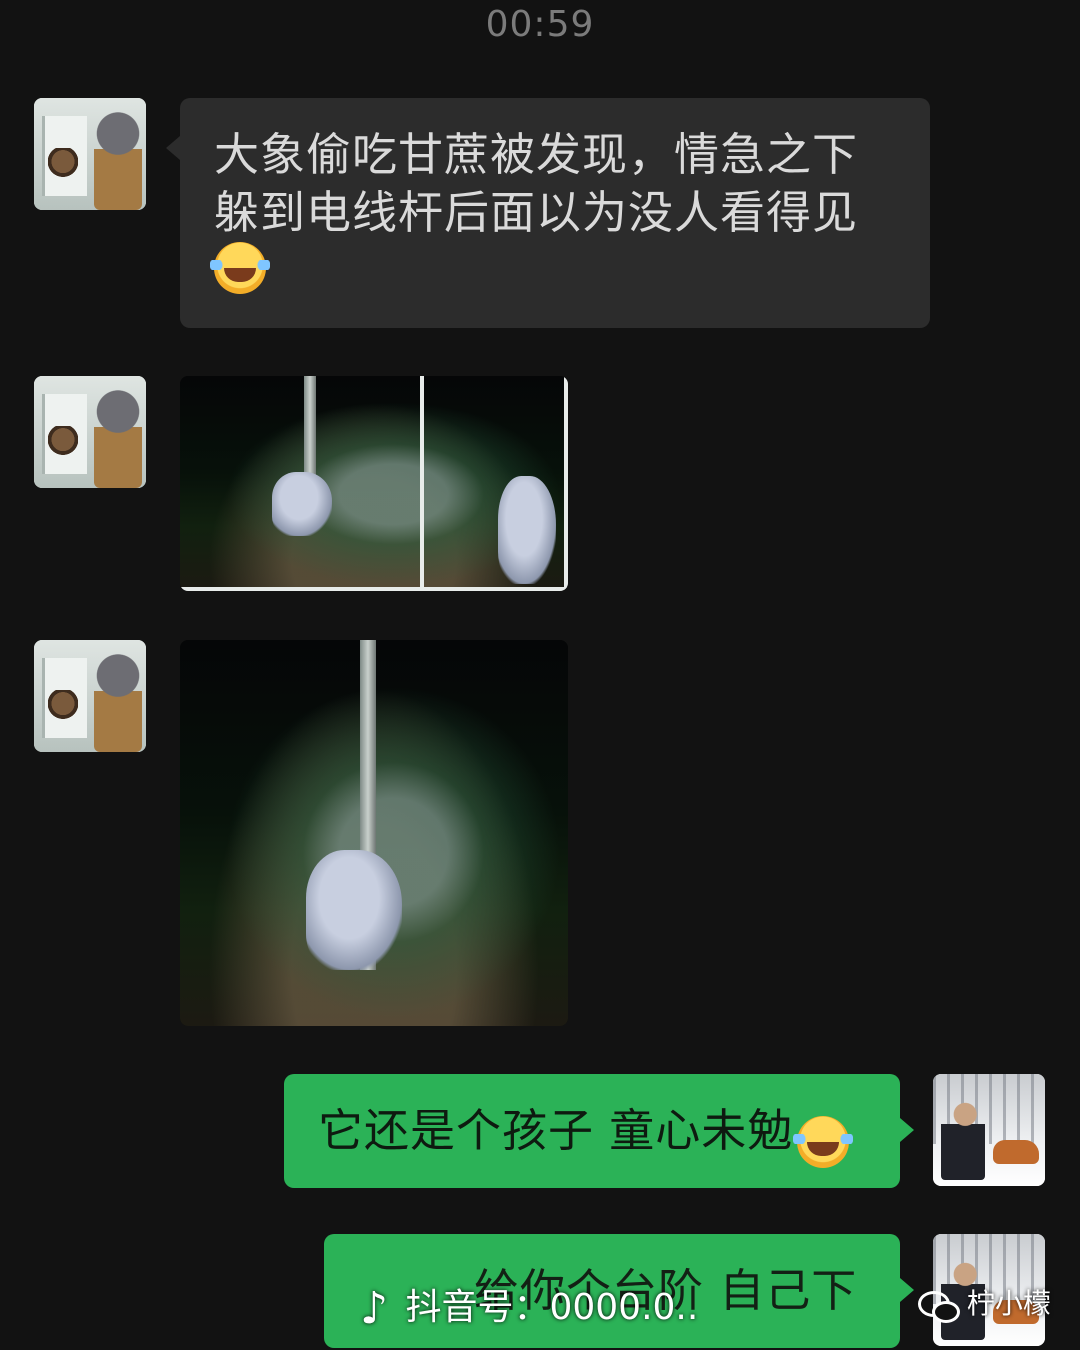 Image resolution: width=1080 pixels, height=1350 pixels. What do you see at coordinates (989, 1130) in the screenshot?
I see `user-avatar` at bounding box center [989, 1130].